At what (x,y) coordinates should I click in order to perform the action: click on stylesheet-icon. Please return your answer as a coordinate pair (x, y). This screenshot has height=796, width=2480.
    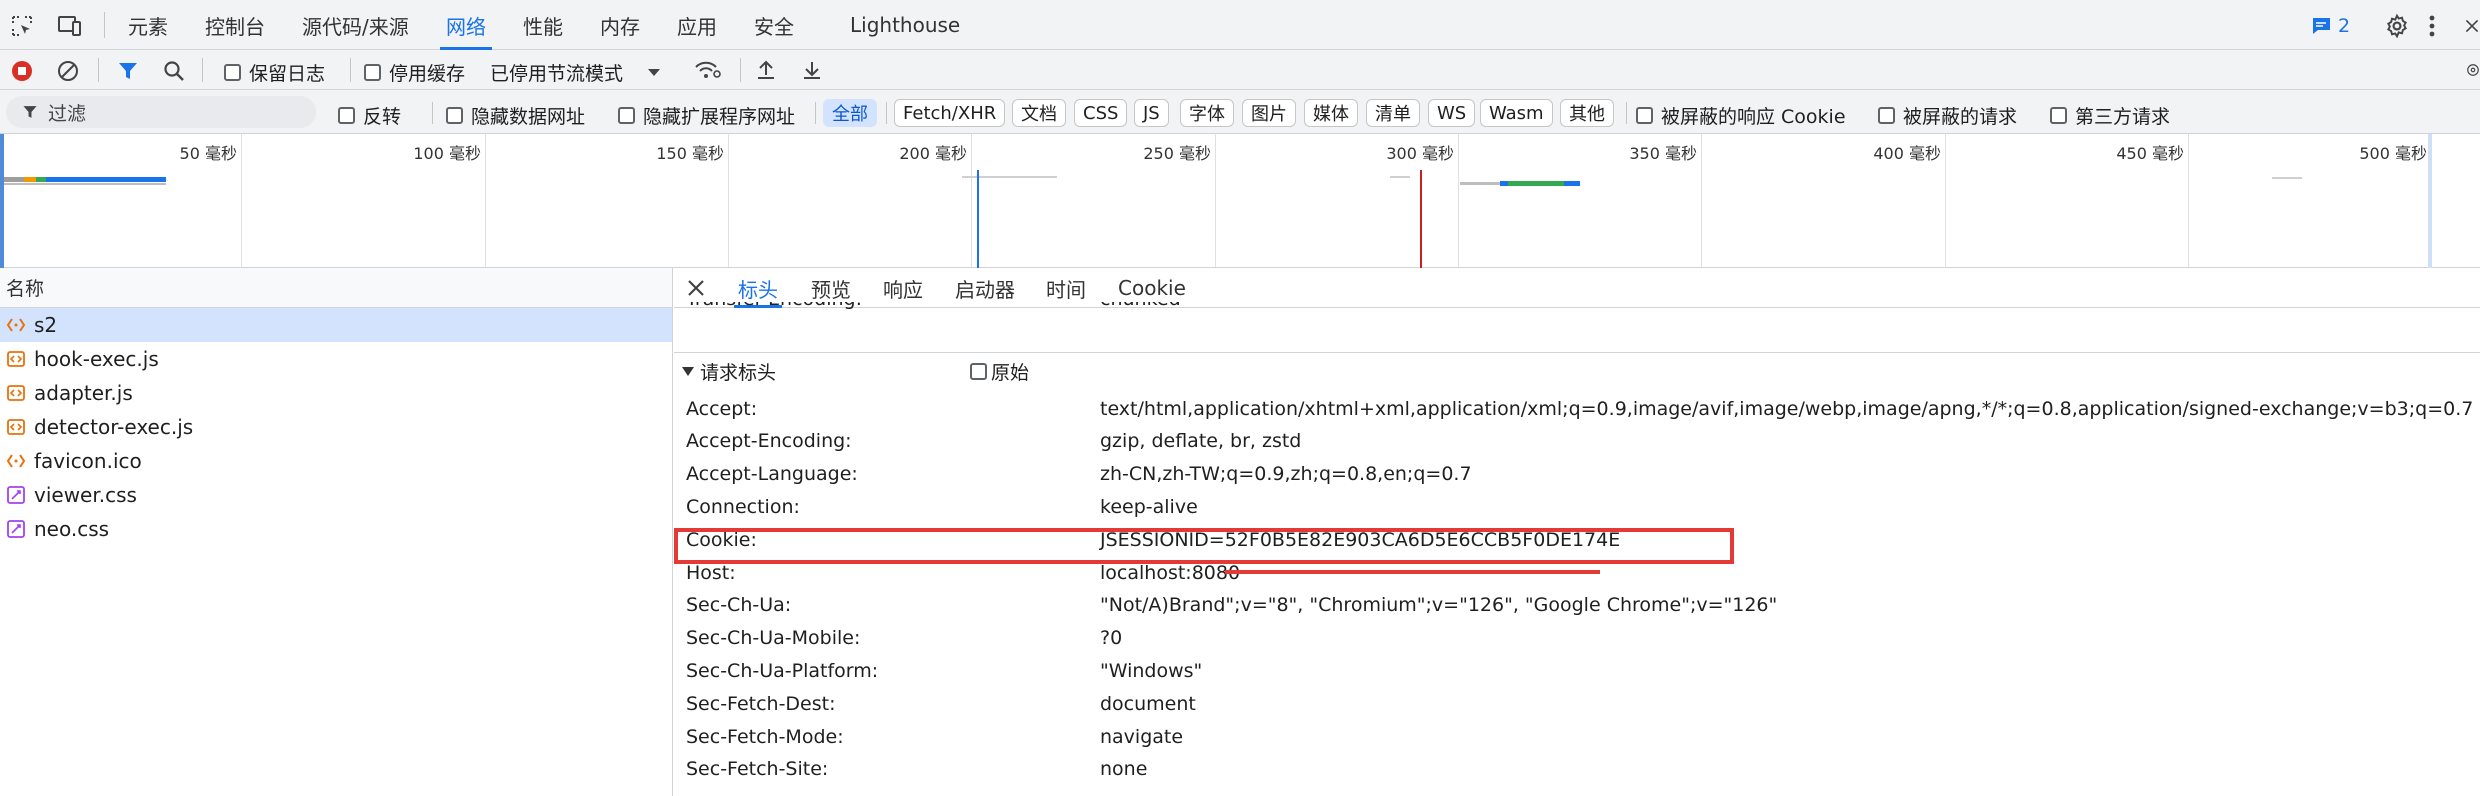
    Looking at the image, I should click on (16, 529).